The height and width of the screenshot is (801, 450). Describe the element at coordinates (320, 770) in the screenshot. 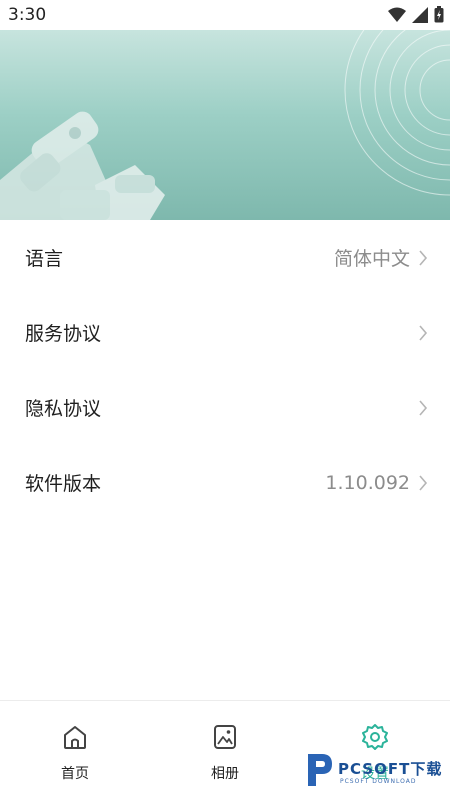

I see `watermark-logo` at that location.